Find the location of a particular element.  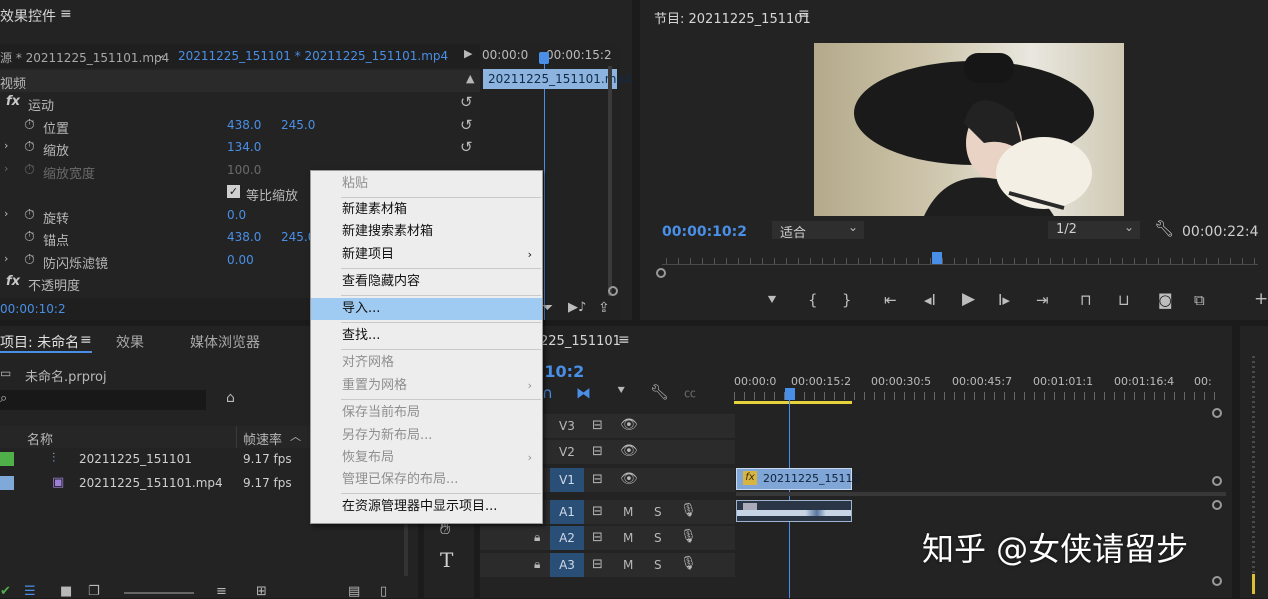

resolution-dropdown: 1/2 ⌄ is located at coordinates (1094, 229).